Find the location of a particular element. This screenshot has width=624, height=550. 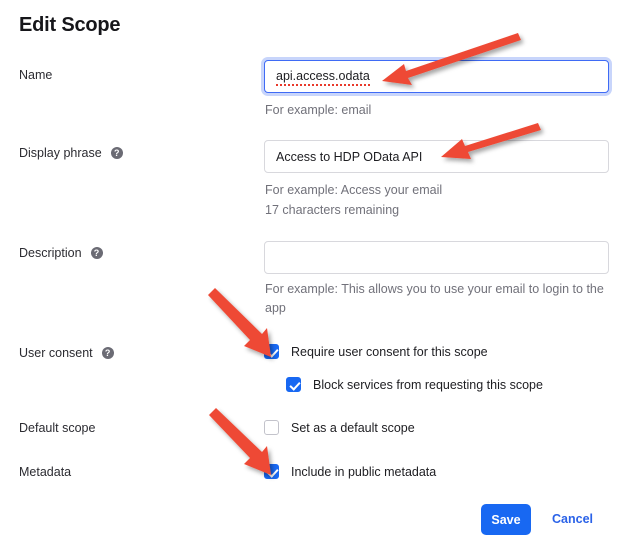

metadata-label-text: Metadata is located at coordinates (45, 472).